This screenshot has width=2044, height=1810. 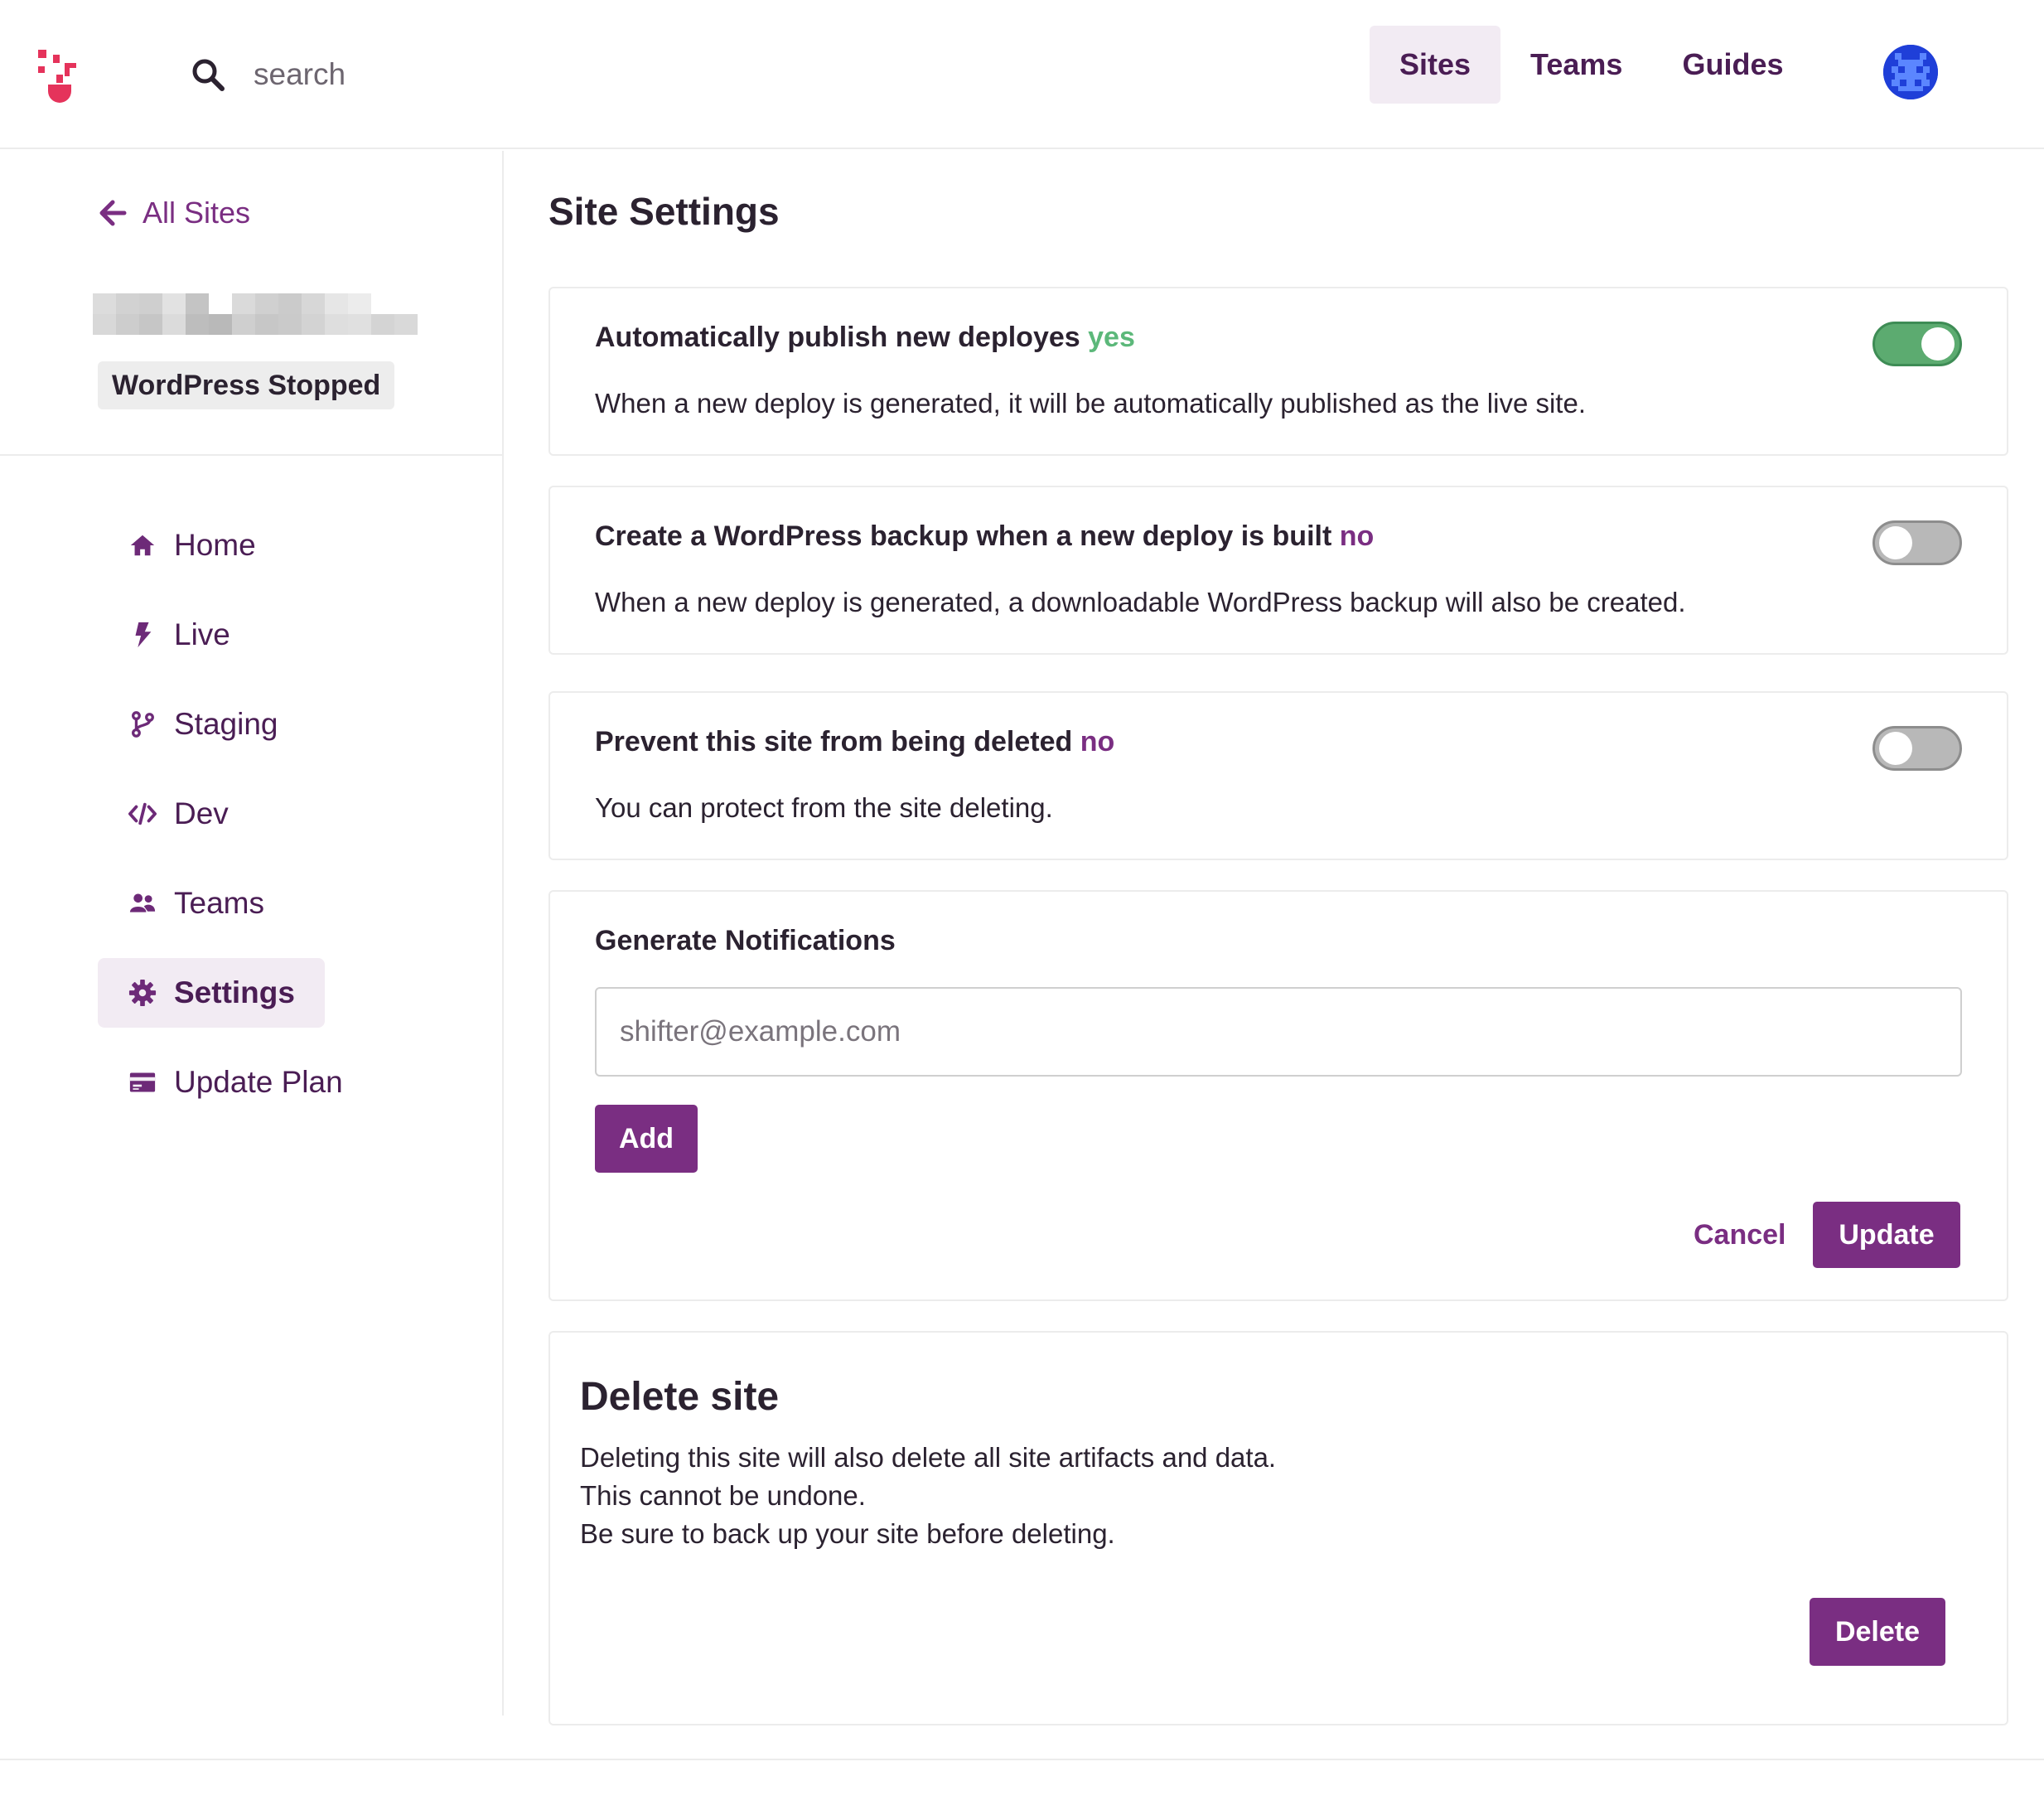 I want to click on delete-site-warning-line: This cannot be undone., so click(x=723, y=1495).